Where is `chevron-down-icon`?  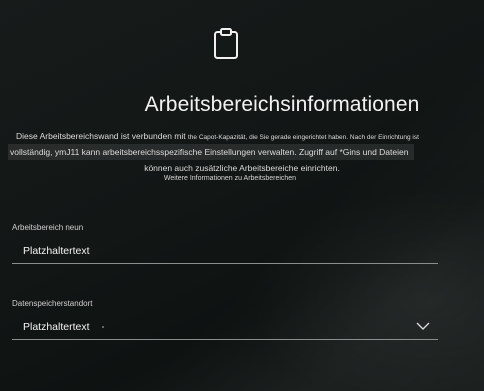 chevron-down-icon is located at coordinates (423, 326).